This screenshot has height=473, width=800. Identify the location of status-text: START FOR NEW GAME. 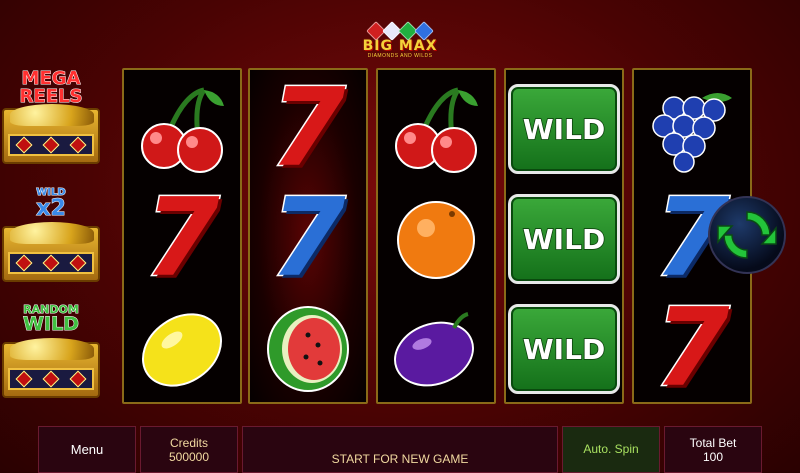
(400, 459).